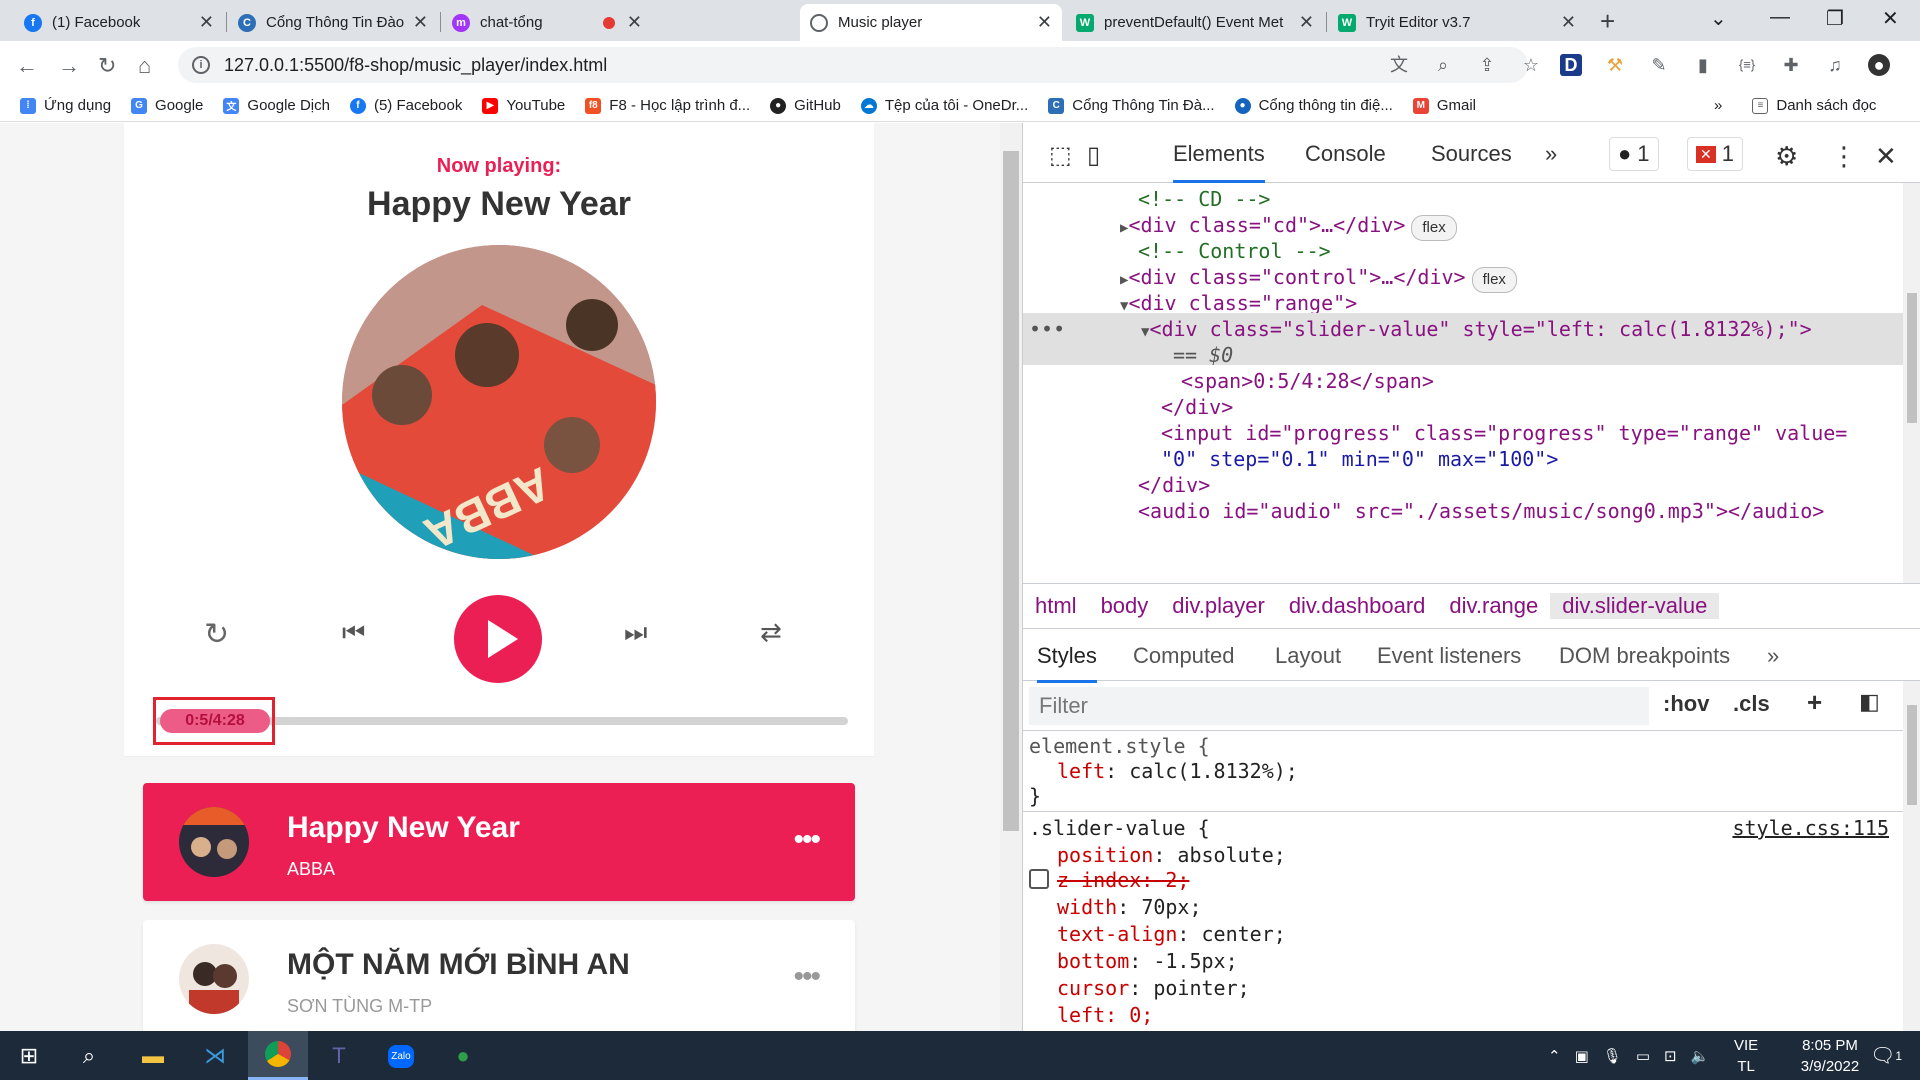 The image size is (1920, 1080). What do you see at coordinates (635, 633) in the screenshot?
I see `next-icon: ⏭` at bounding box center [635, 633].